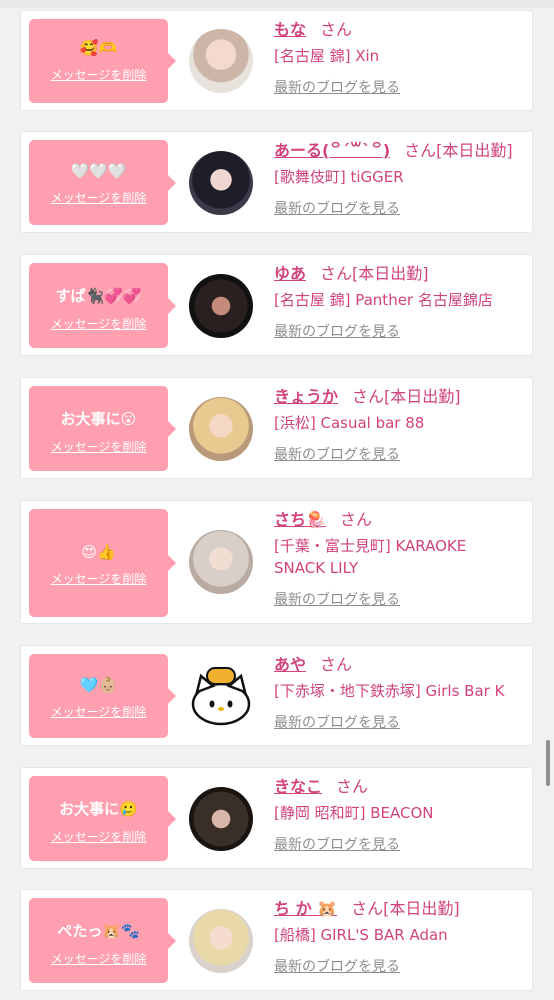 Image resolution: width=554 pixels, height=1000 pixels. Describe the element at coordinates (102, 696) in the screenshot. I see `message-bubble: 🩵👶🏼 メッセージを削除` at that location.